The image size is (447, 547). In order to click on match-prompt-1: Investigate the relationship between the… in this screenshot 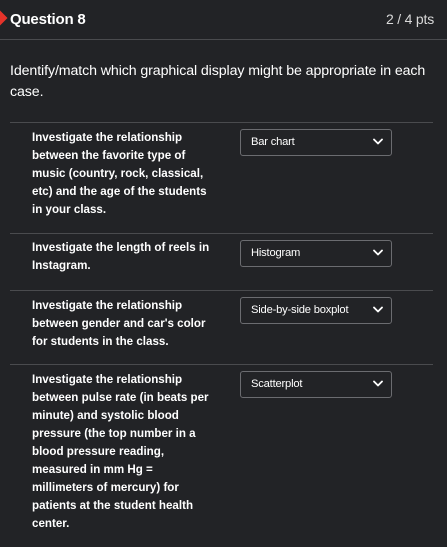, I will do `click(119, 173)`.